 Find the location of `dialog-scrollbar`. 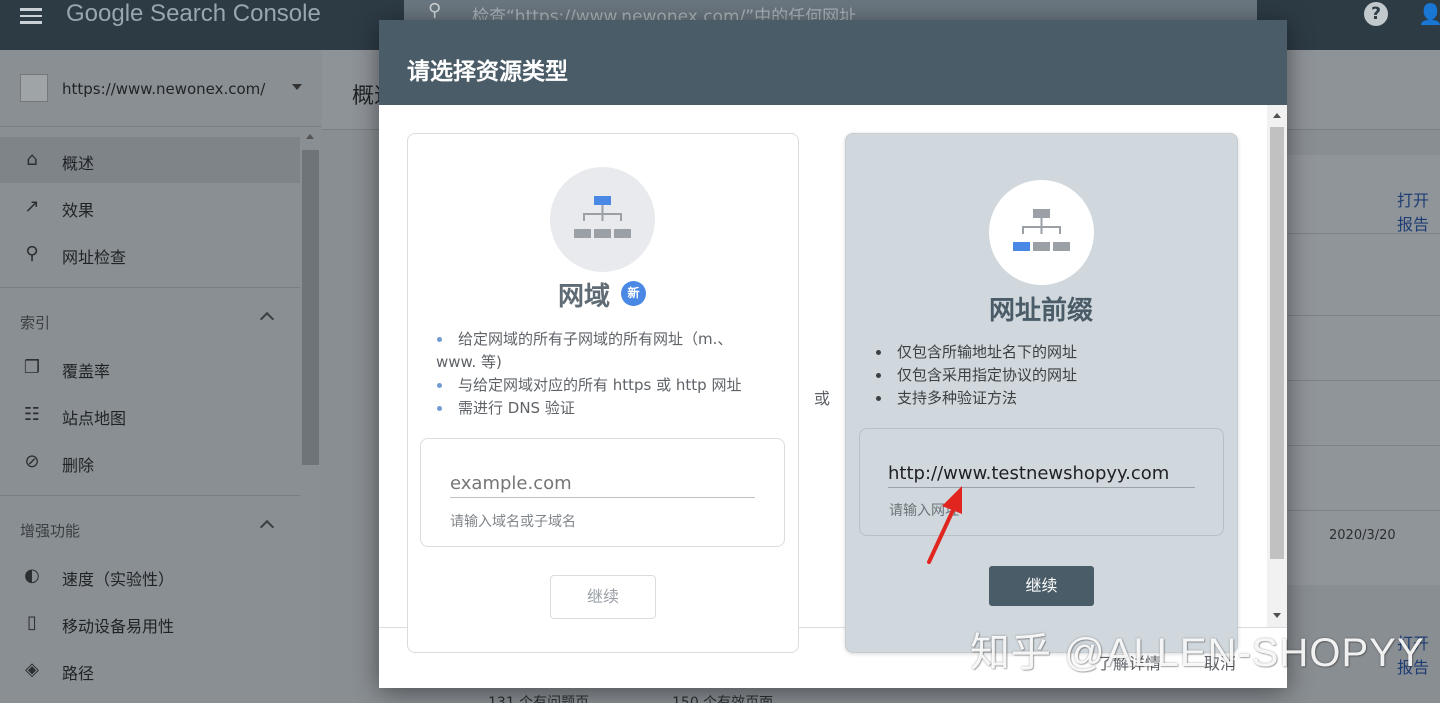

dialog-scrollbar is located at coordinates (1277, 366).